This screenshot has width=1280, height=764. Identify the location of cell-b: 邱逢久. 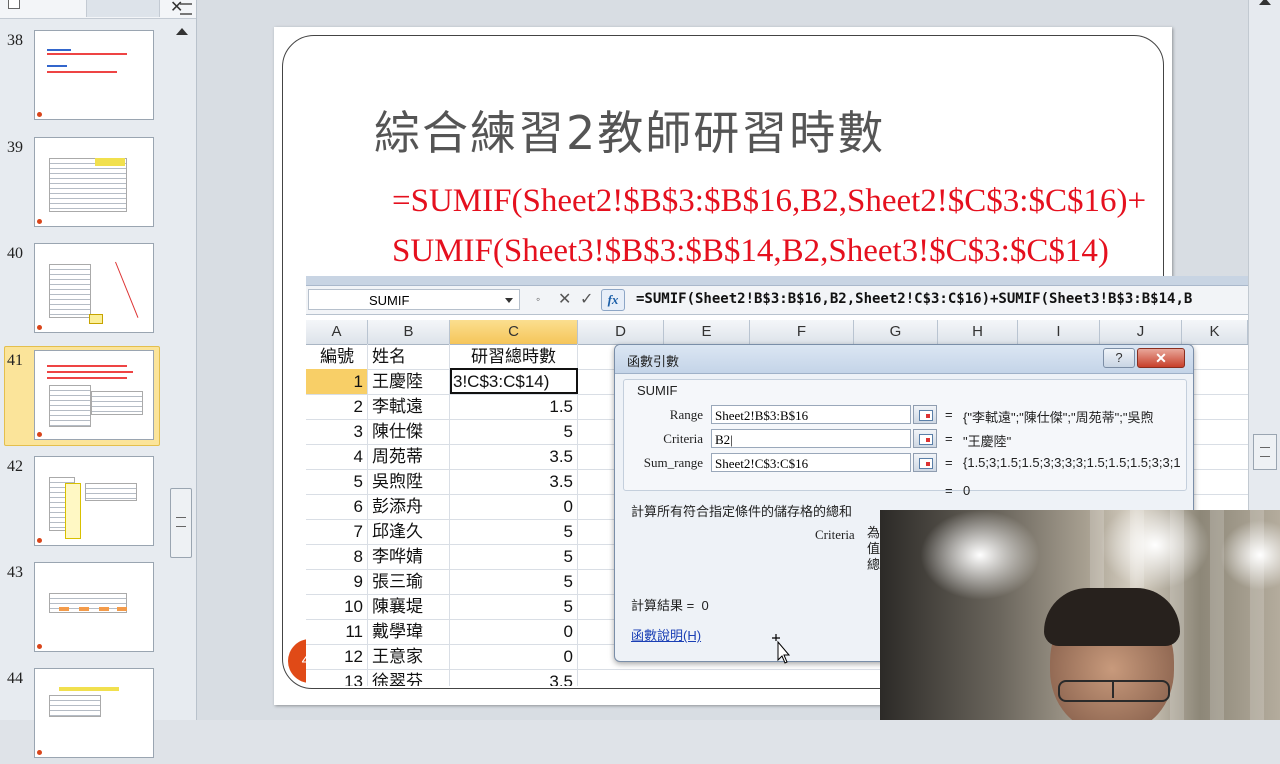
(411, 531).